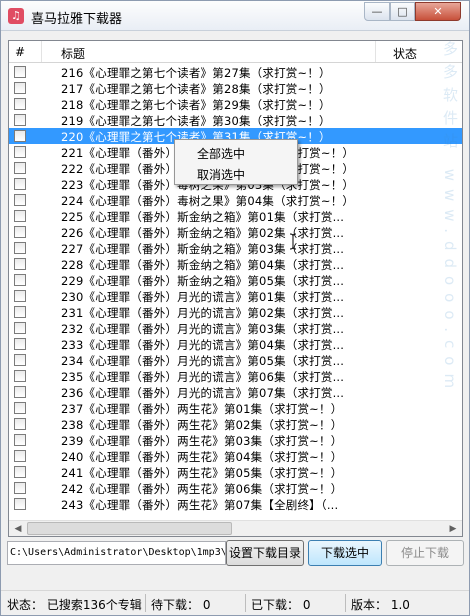 Image resolution: width=470 pixels, height=616 pixels. I want to click on maximize-icon: □, so click(402, 11).